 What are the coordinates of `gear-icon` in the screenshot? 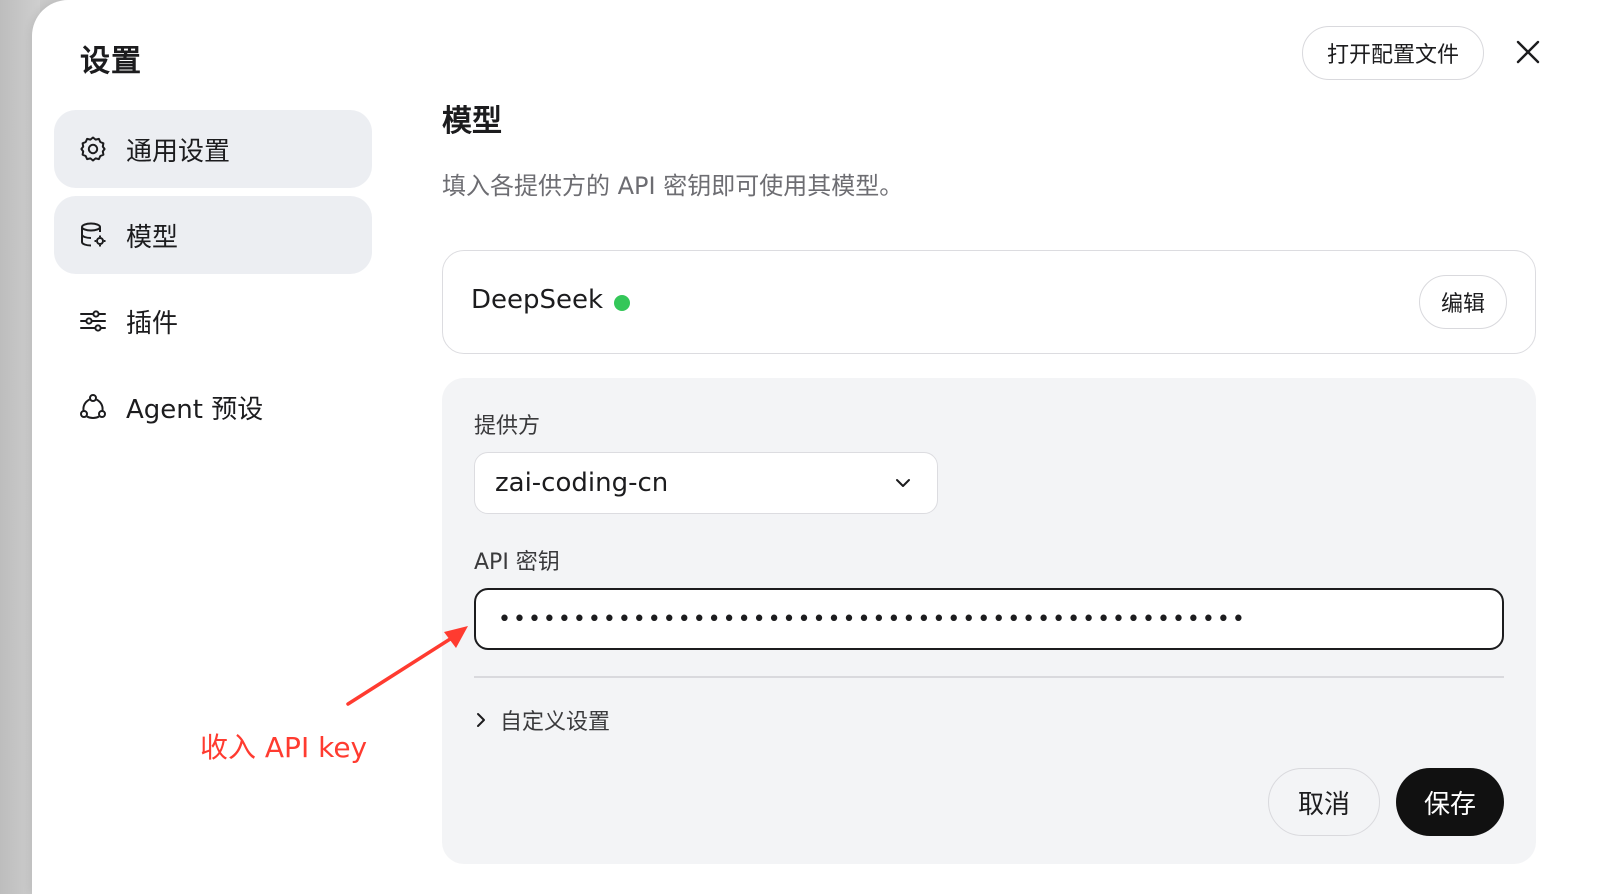 It's located at (93, 149).